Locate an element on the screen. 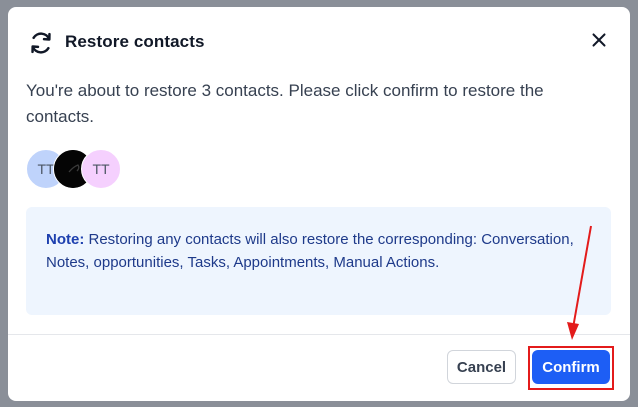 This screenshot has height=407, width=638. close-icon is located at coordinates (599, 40).